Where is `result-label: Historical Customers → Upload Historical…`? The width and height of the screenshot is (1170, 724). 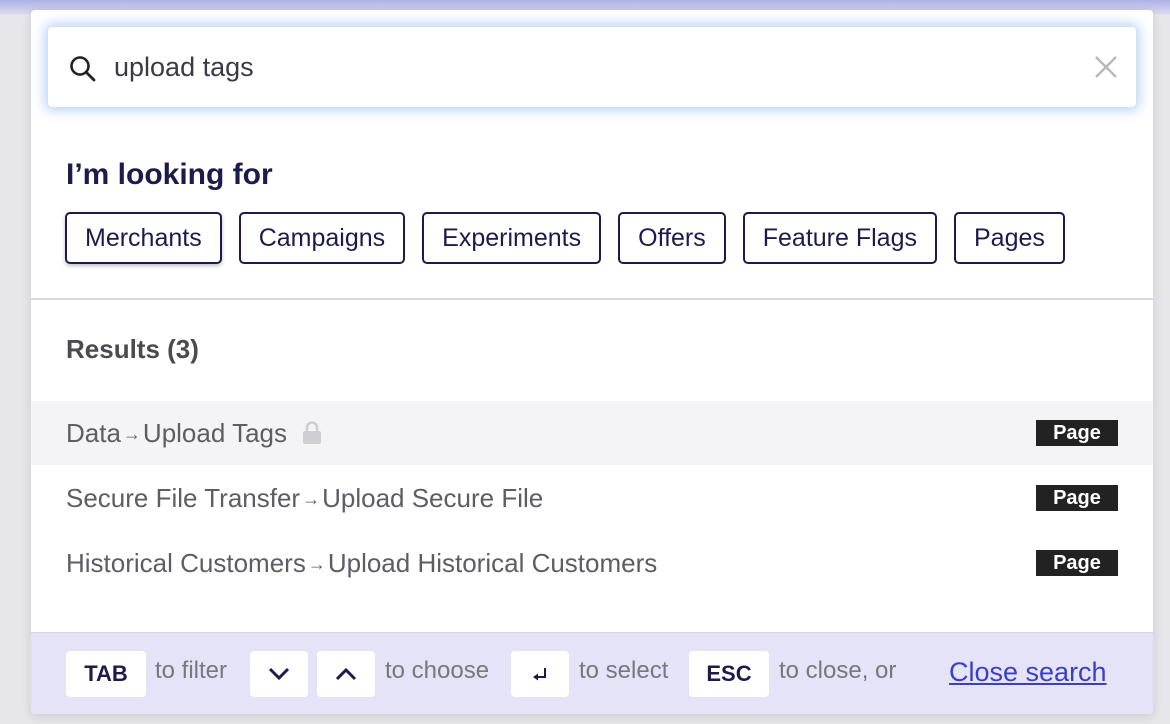 result-label: Historical Customers → Upload Historical… is located at coordinates (361, 563).